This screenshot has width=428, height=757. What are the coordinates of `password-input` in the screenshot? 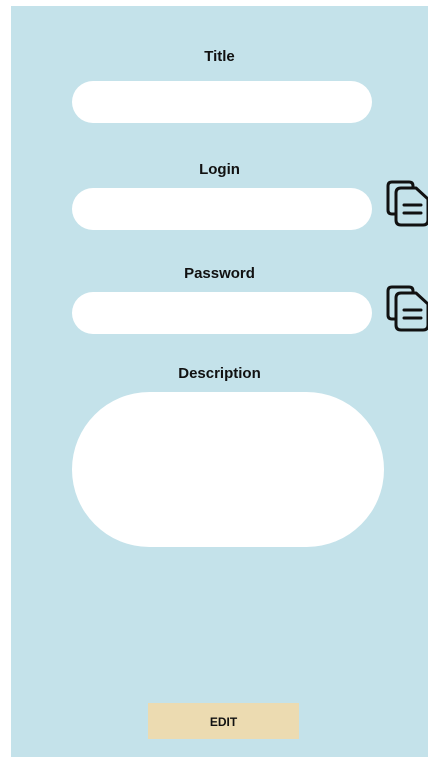 It's located at (222, 313).